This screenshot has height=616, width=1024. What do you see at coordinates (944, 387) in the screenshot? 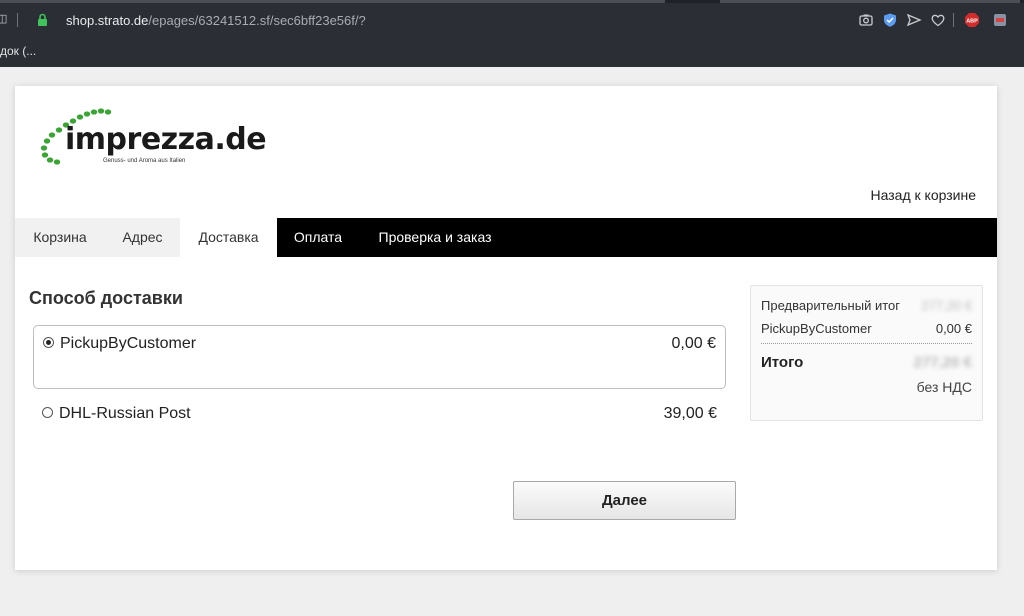
I see `vat-note: без НДС` at bounding box center [944, 387].